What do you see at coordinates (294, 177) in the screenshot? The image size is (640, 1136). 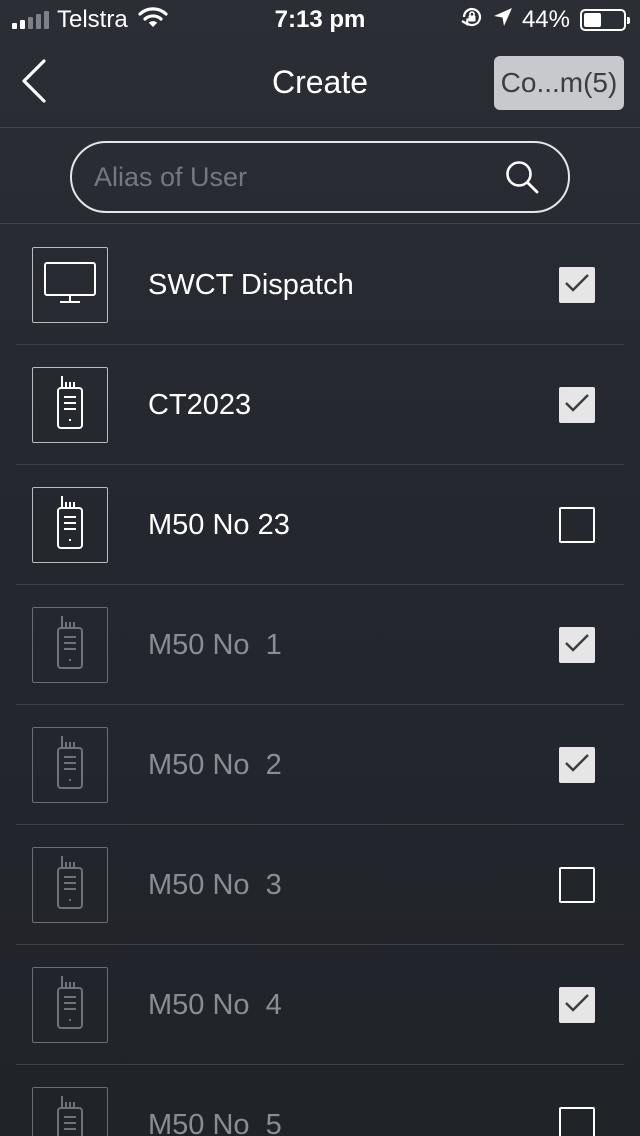 I see `search-input` at bounding box center [294, 177].